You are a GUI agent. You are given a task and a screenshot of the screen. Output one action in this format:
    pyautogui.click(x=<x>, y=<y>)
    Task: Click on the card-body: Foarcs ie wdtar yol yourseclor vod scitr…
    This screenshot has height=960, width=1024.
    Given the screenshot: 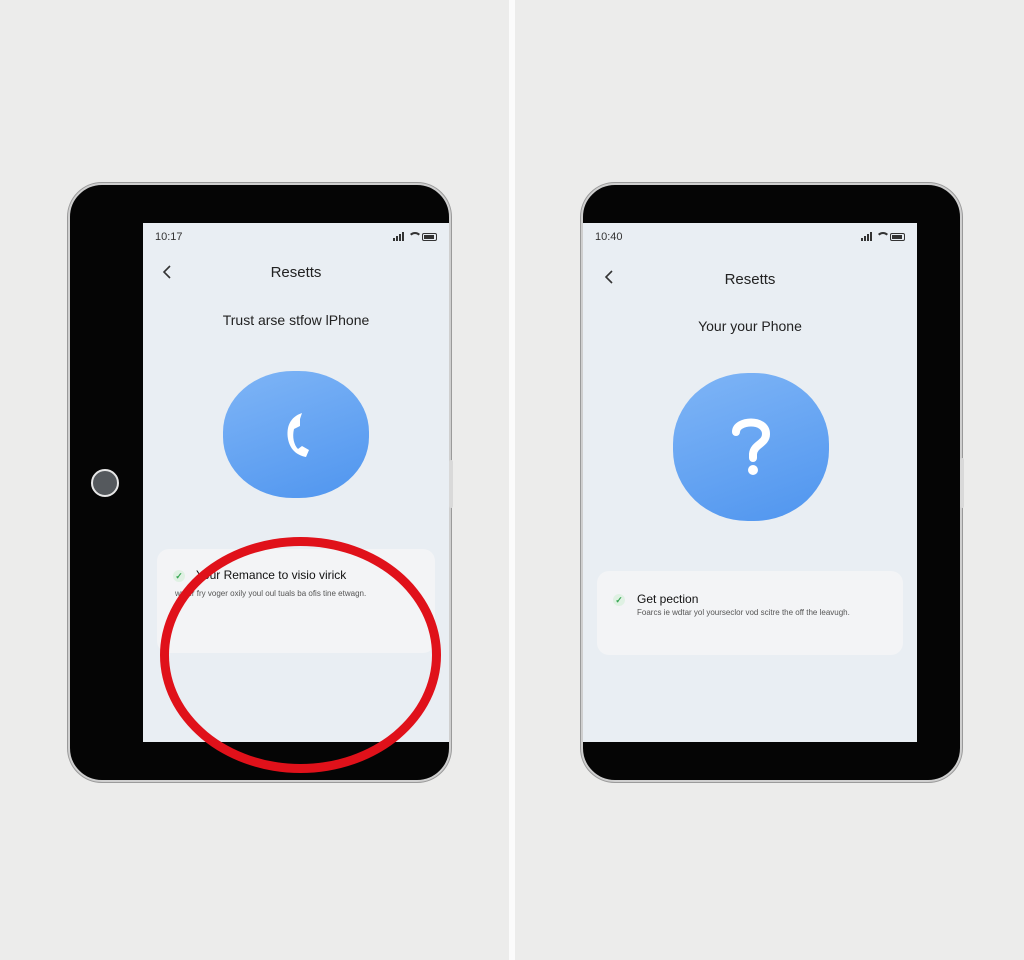 What is the action you would take?
    pyautogui.click(x=743, y=612)
    